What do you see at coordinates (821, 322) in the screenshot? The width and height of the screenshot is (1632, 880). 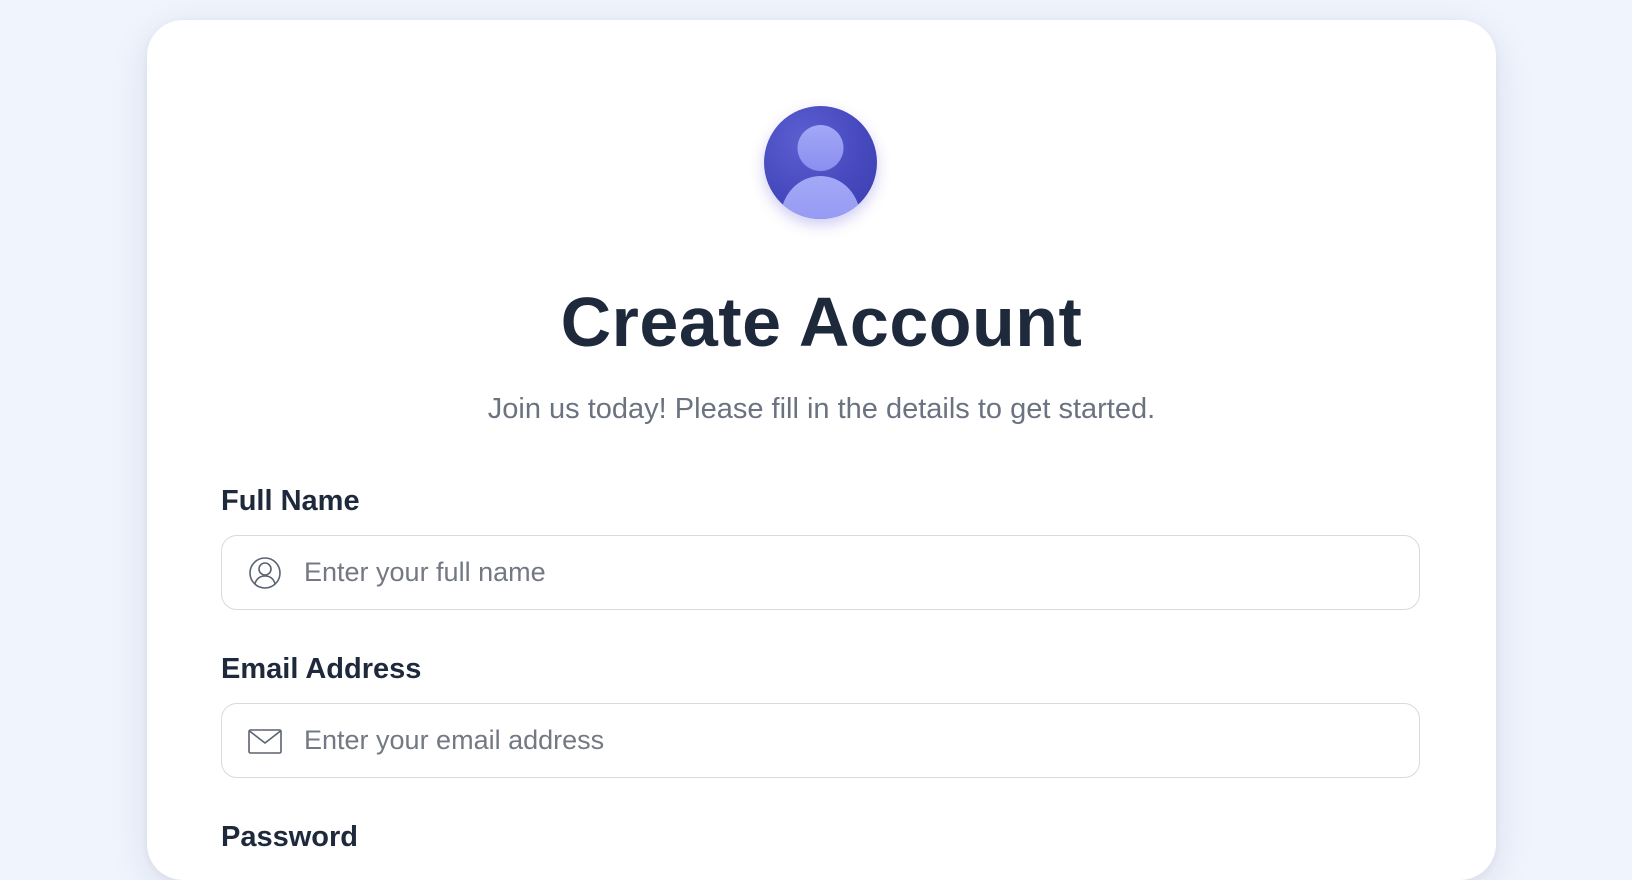 I see `page-title: Create Account` at bounding box center [821, 322].